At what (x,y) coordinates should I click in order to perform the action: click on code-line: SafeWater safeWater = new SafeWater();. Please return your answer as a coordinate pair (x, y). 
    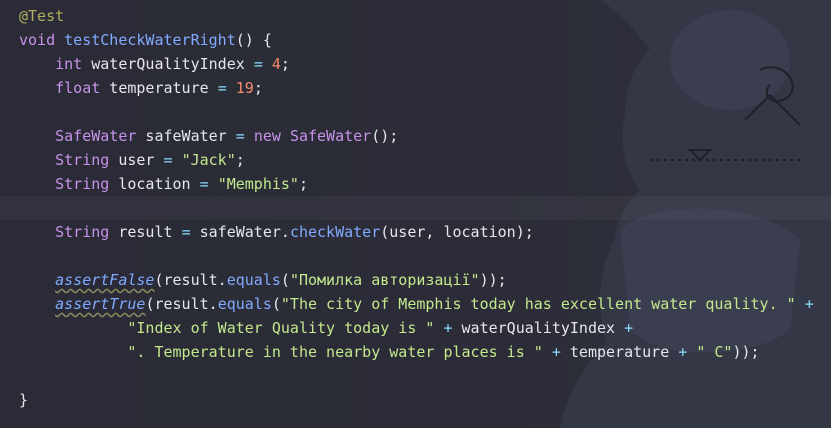
    Looking at the image, I should click on (416, 136).